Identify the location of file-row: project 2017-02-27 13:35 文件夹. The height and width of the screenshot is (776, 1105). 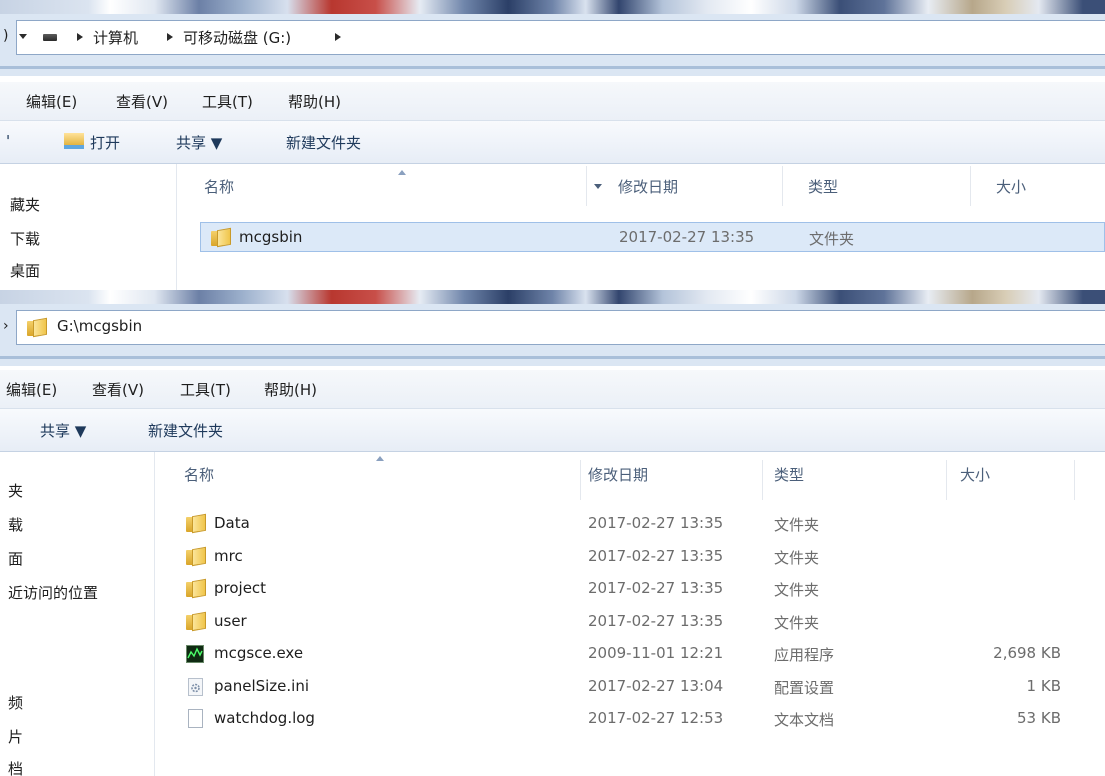
(640, 589).